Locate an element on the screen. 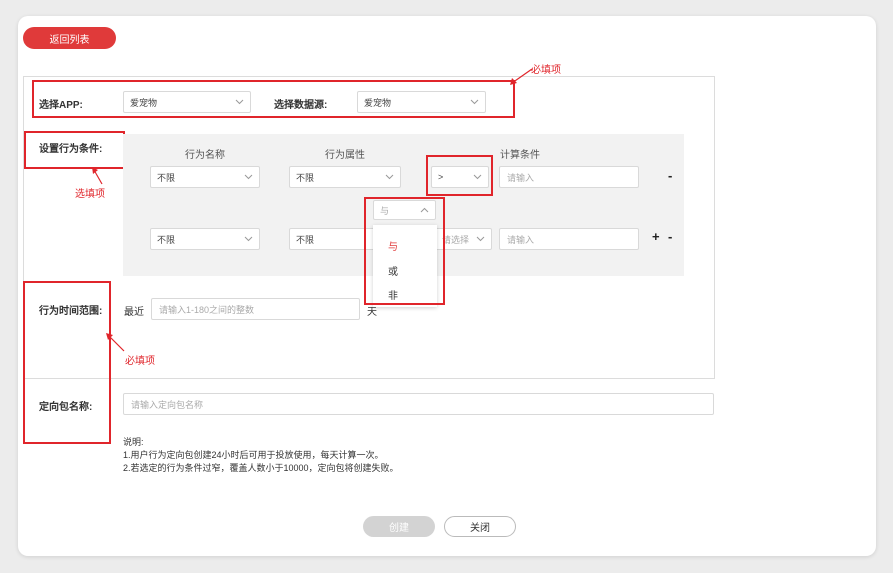 The image size is (893, 573). behavior-attr-select-1: 不限 is located at coordinates (345, 177).